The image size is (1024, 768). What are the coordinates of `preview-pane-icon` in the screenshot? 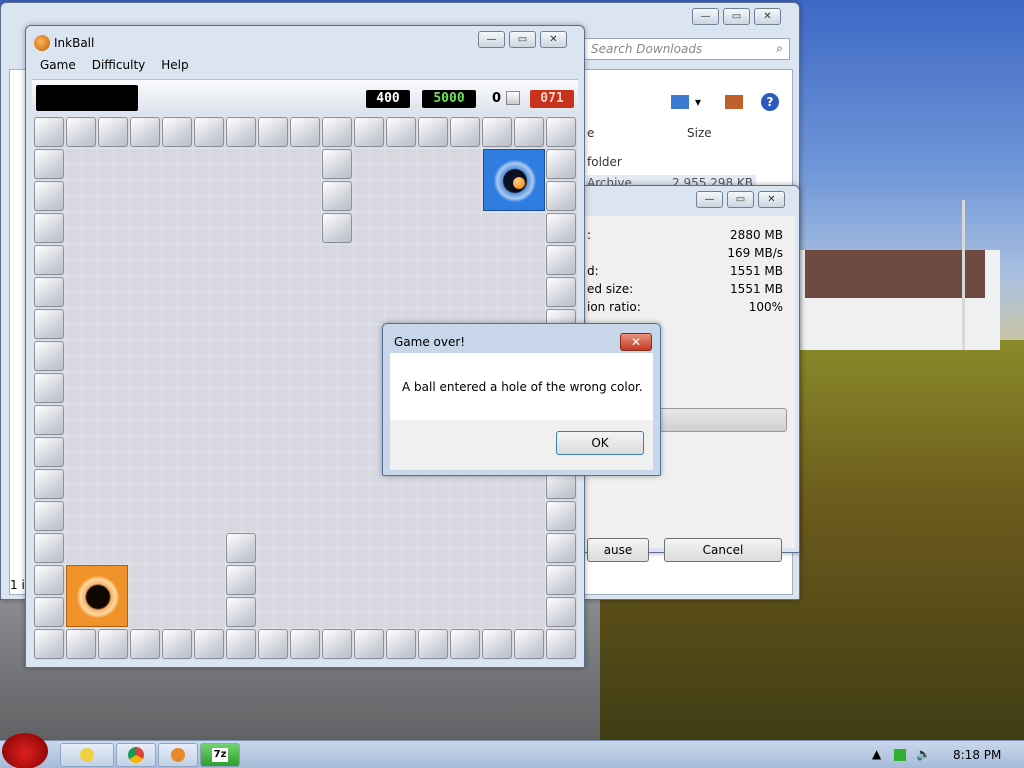 It's located at (734, 102).